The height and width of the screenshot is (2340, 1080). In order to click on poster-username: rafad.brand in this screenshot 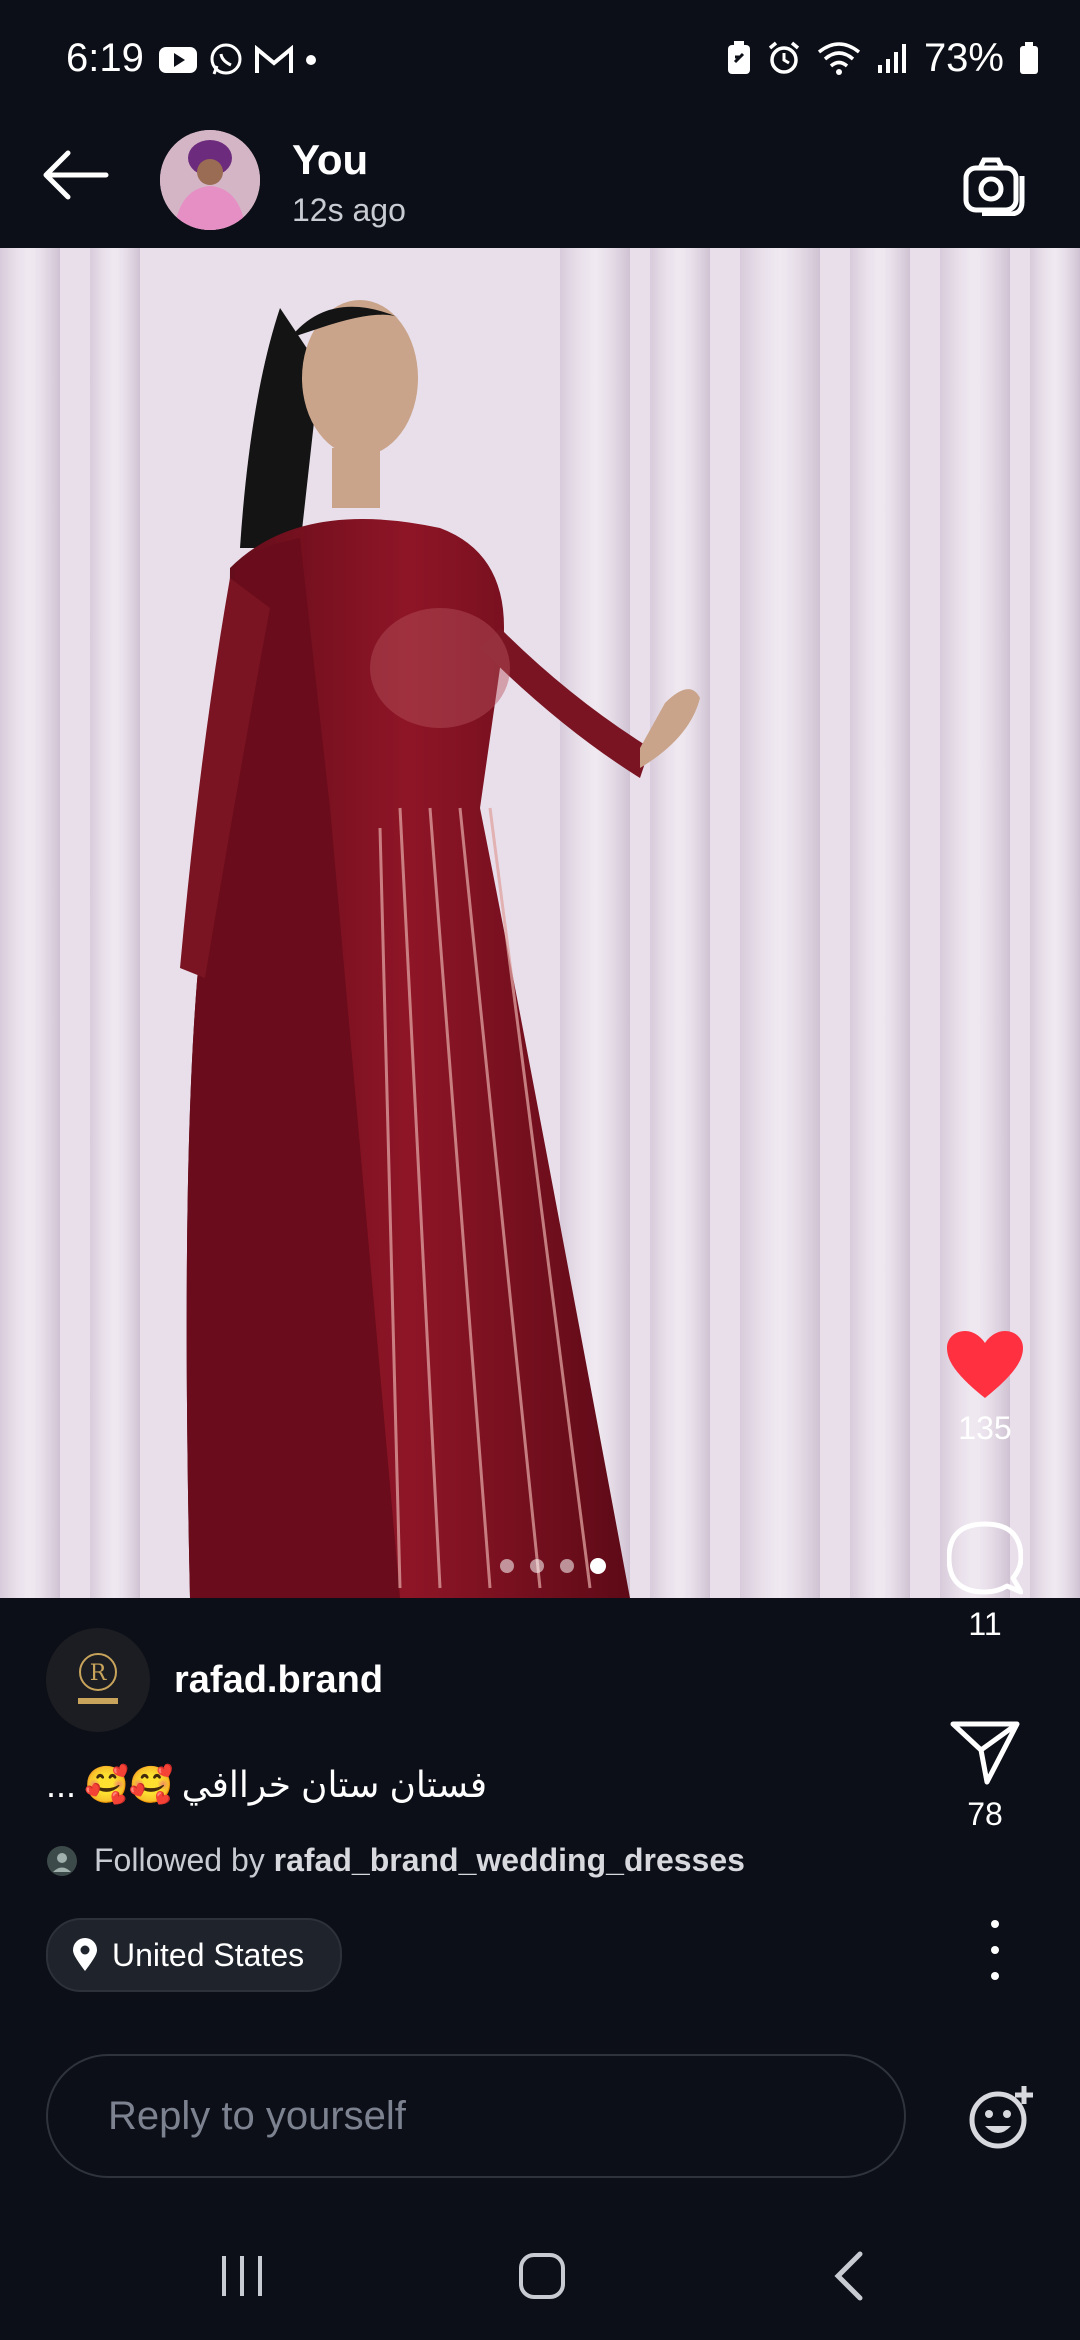, I will do `click(278, 1680)`.